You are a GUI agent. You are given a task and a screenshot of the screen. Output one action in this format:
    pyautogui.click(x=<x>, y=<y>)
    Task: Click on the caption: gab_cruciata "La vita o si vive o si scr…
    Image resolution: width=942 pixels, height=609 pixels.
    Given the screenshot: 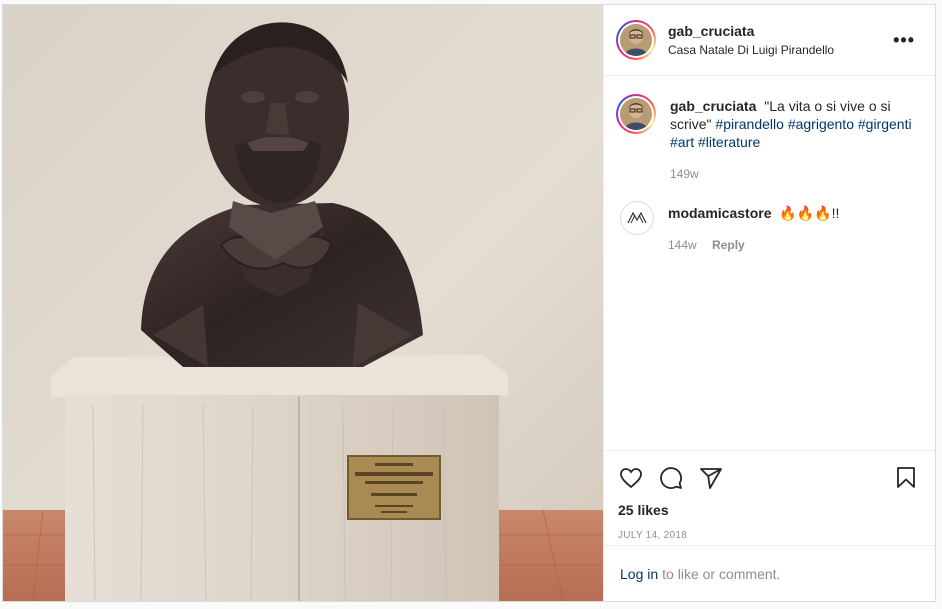 What is the action you would take?
    pyautogui.click(x=767, y=138)
    